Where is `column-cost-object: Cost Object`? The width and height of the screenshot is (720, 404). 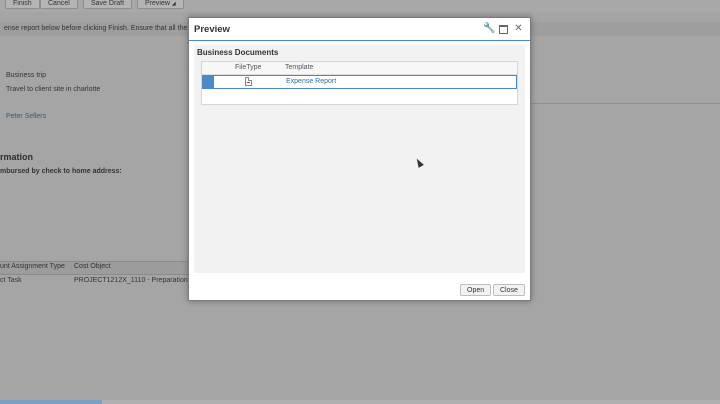
column-cost-object: Cost Object is located at coordinates (92, 266).